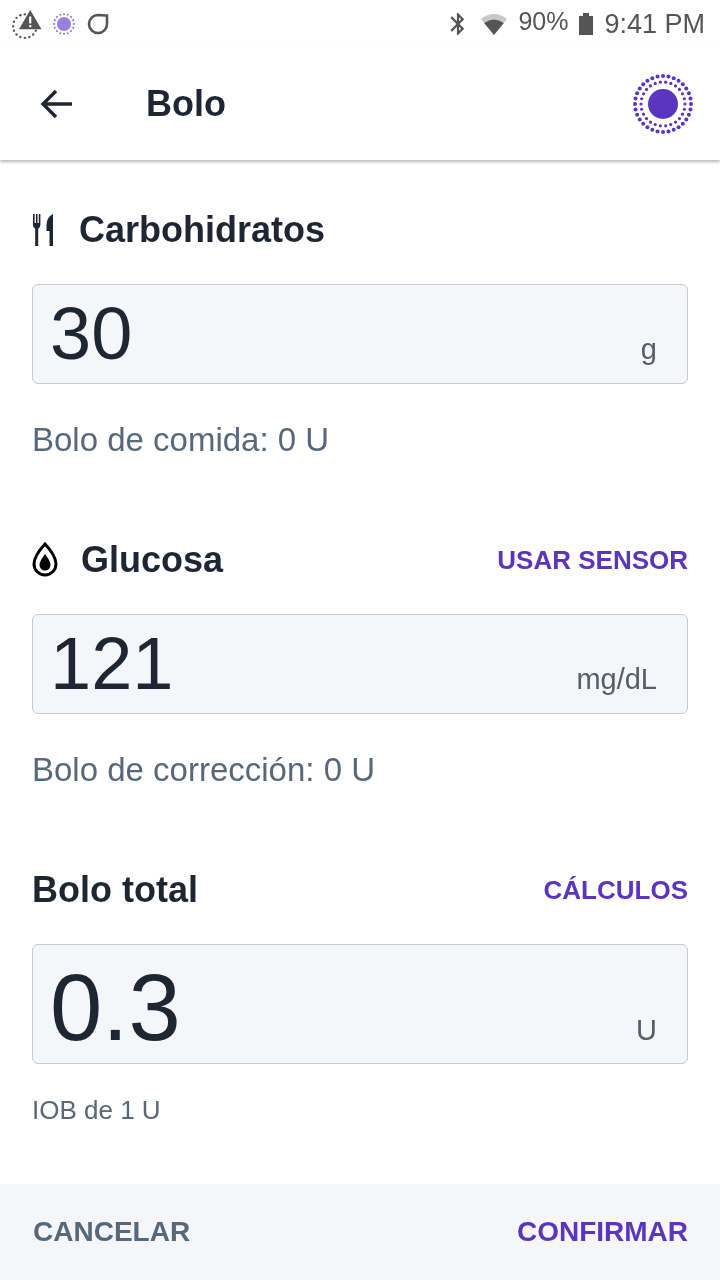 The width and height of the screenshot is (720, 1280). Describe the element at coordinates (615, 890) in the screenshot. I see `action-link: CÁLCULOS` at that location.